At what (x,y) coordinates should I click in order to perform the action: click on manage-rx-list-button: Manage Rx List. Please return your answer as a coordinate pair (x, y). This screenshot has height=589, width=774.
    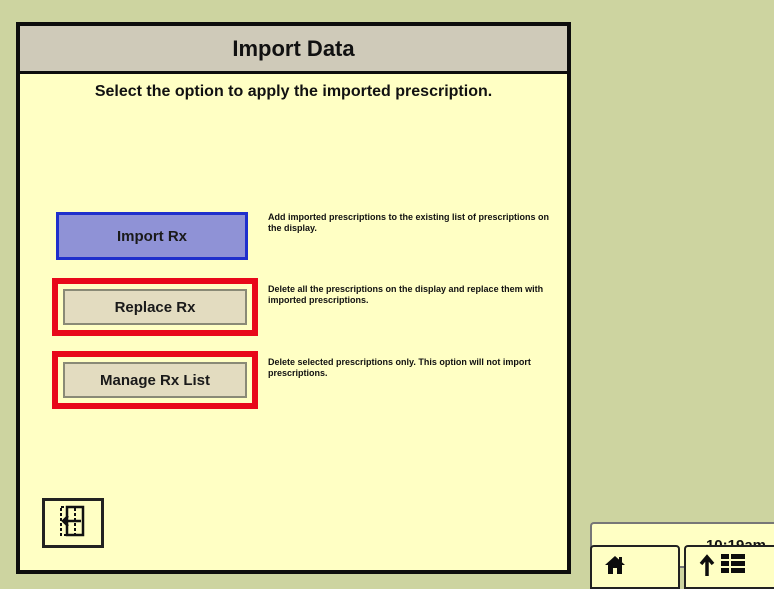
    Looking at the image, I should click on (155, 380).